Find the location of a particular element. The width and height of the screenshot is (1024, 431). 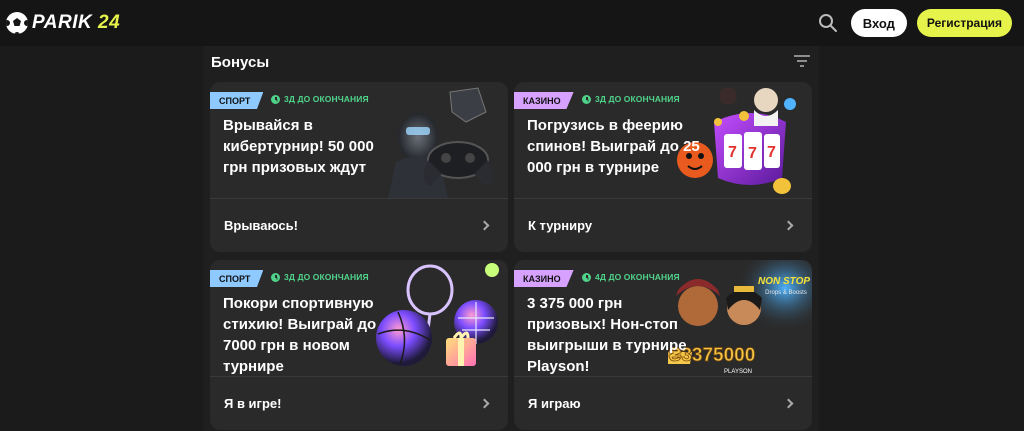

register-button: Регистрация is located at coordinates (964, 23).